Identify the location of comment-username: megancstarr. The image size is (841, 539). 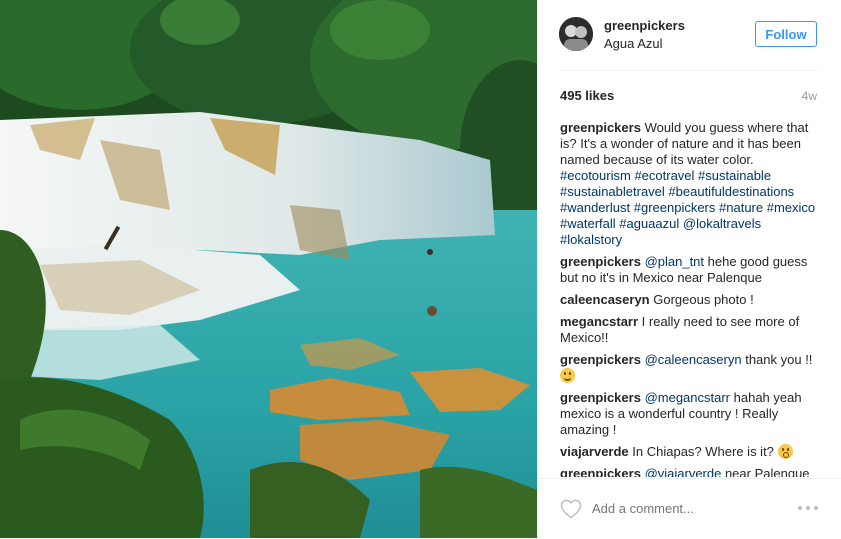
(599, 321).